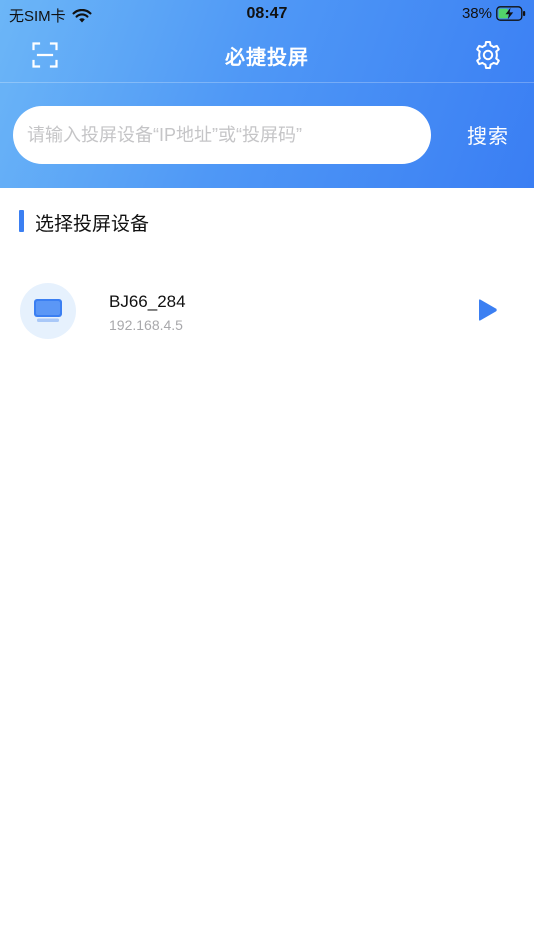  Describe the element at coordinates (494, 13) in the screenshot. I see `battery: 38%` at that location.